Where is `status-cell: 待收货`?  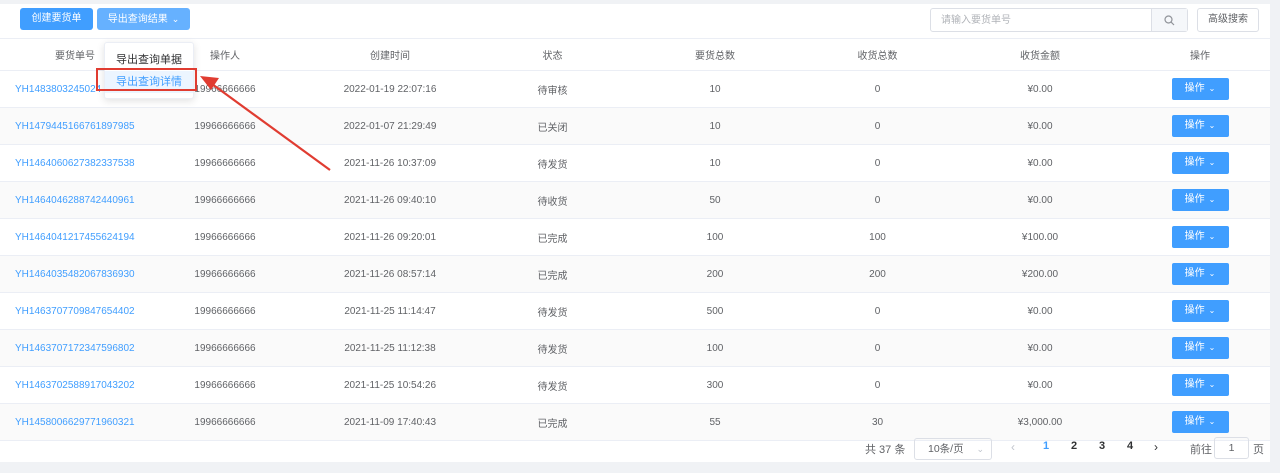
status-cell: 待收货 is located at coordinates (552, 200).